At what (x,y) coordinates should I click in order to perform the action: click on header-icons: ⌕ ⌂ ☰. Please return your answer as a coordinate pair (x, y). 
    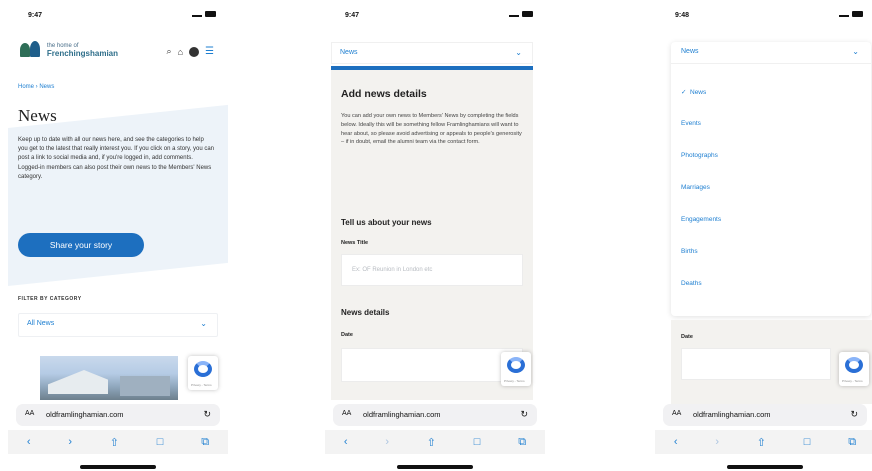
    Looking at the image, I should click on (190, 51).